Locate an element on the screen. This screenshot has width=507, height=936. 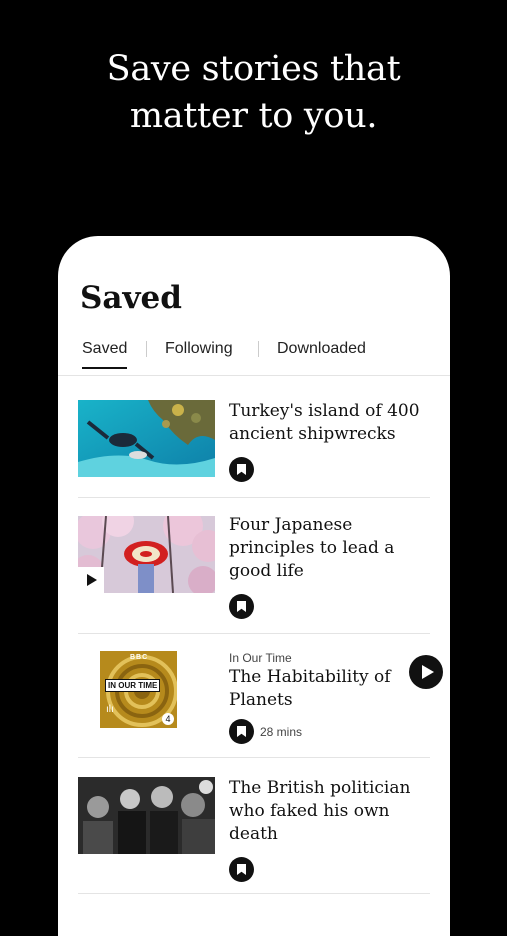
promo-headline-line-2: matter to you. is located at coordinates (253, 116).